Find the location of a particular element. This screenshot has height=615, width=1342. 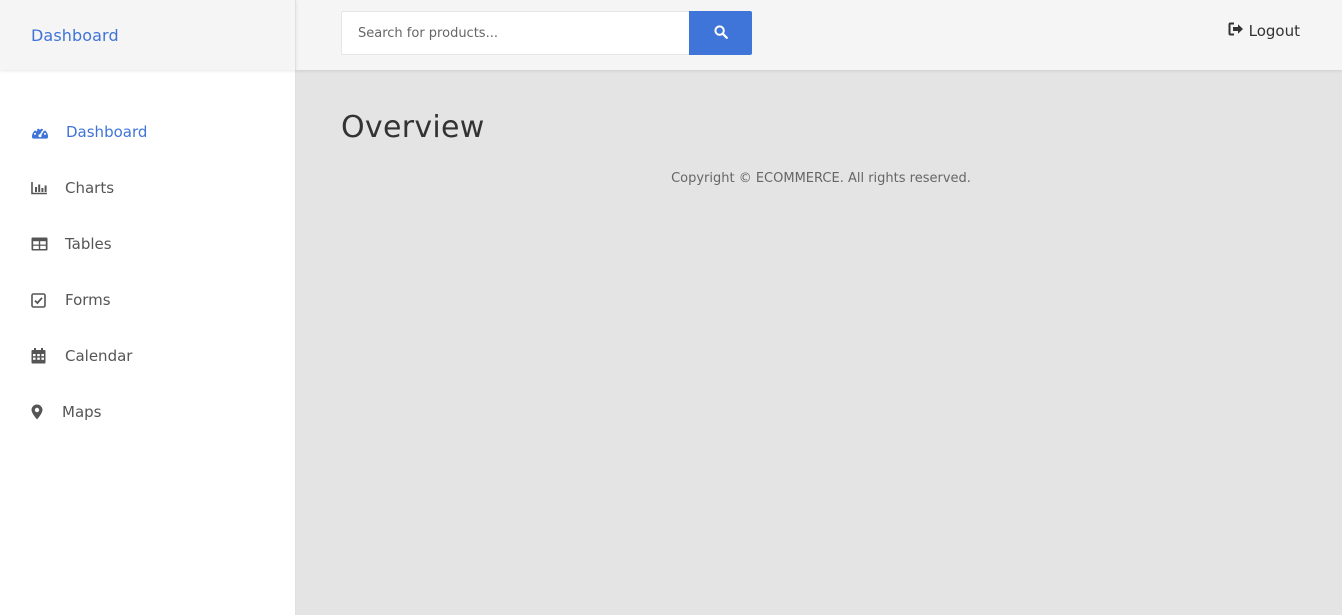

sidebar-item-dashboard: Dashboard is located at coordinates (89, 132).